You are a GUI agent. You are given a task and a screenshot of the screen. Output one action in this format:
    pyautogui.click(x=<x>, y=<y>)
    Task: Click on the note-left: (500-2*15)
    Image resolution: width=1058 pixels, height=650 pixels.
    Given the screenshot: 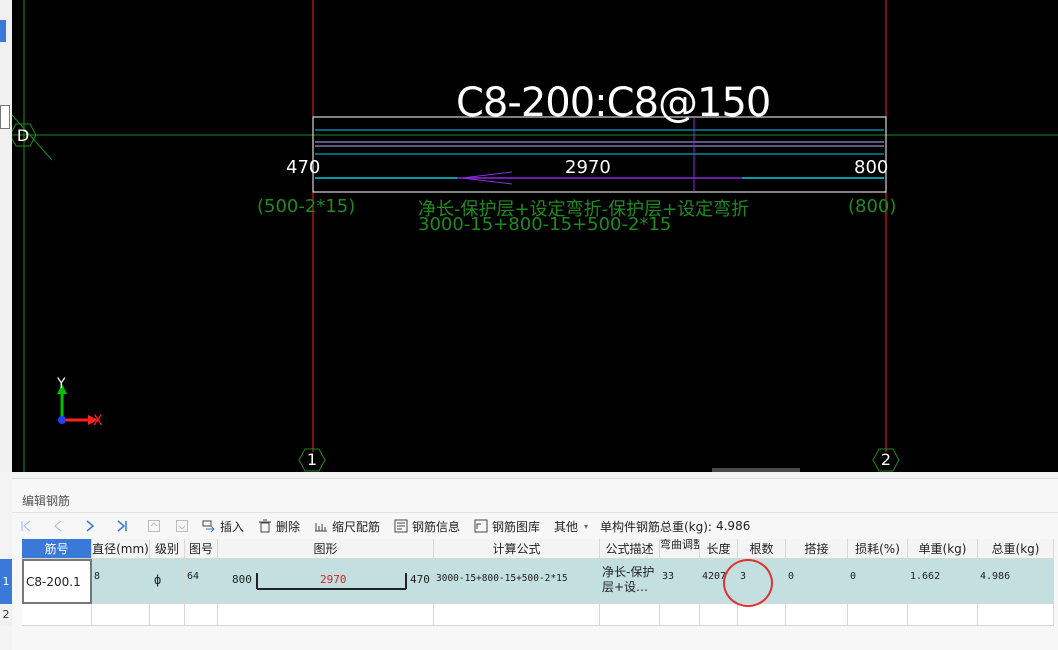 What is the action you would take?
    pyautogui.click(x=306, y=206)
    